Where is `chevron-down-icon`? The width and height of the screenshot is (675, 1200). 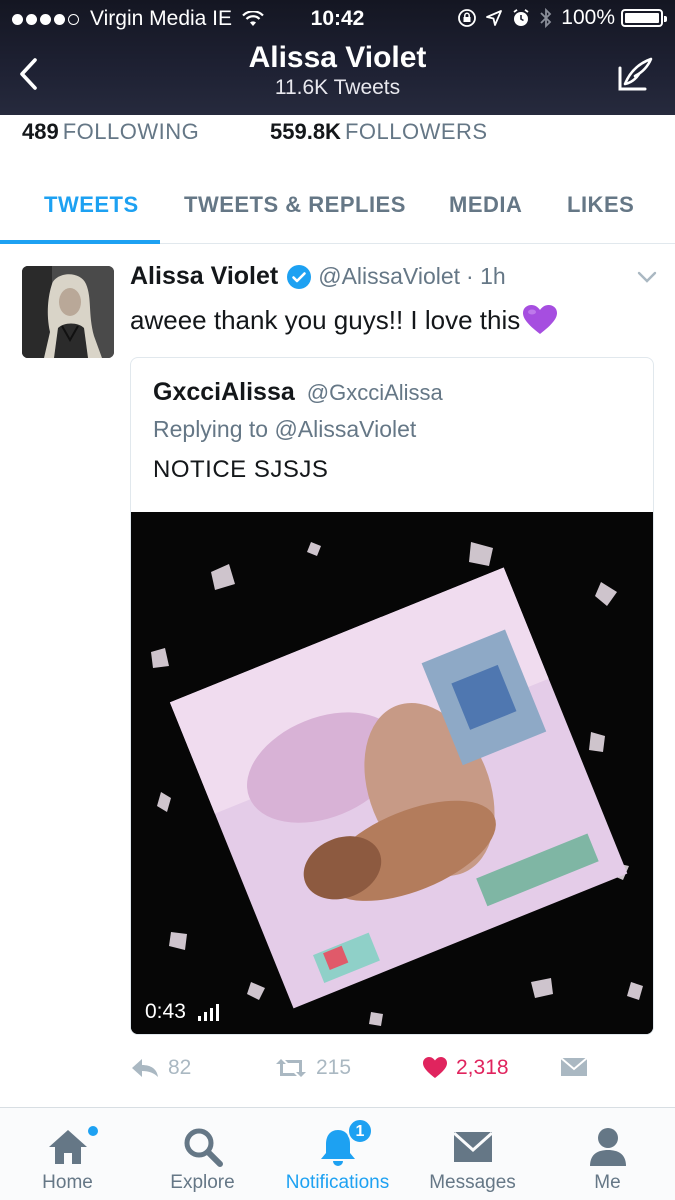 chevron-down-icon is located at coordinates (647, 277).